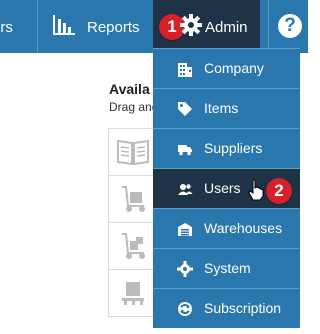  What do you see at coordinates (243, 308) in the screenshot?
I see `menu-item-label: Subscription` at bounding box center [243, 308].